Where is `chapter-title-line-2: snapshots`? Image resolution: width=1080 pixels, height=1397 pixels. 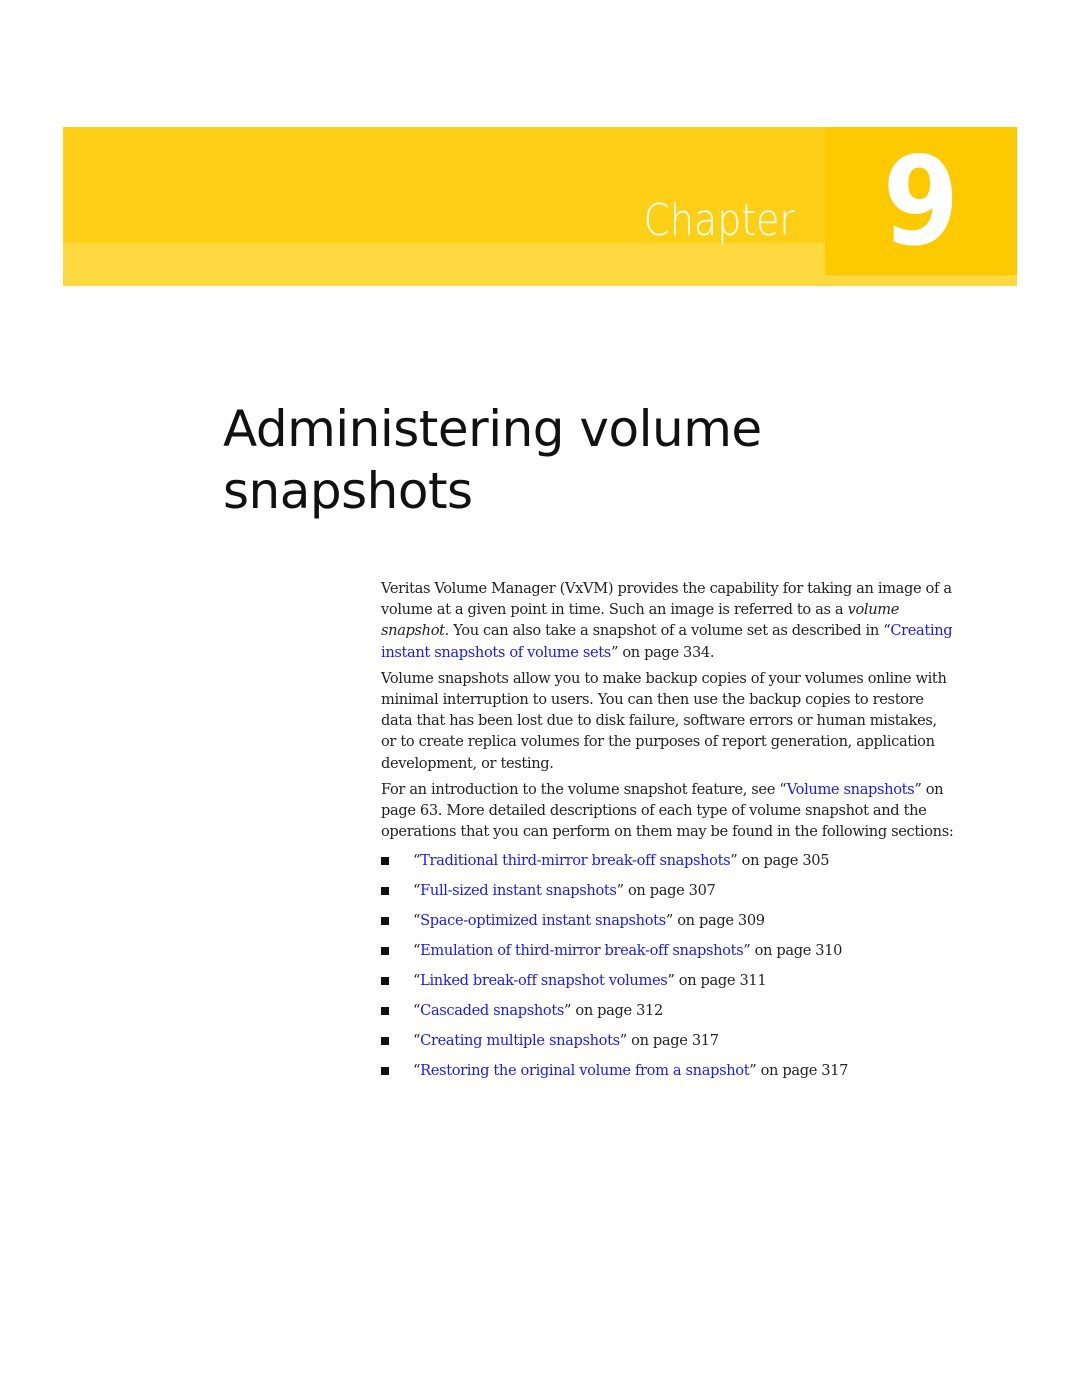 chapter-title-line-2: snapshots is located at coordinates (348, 491).